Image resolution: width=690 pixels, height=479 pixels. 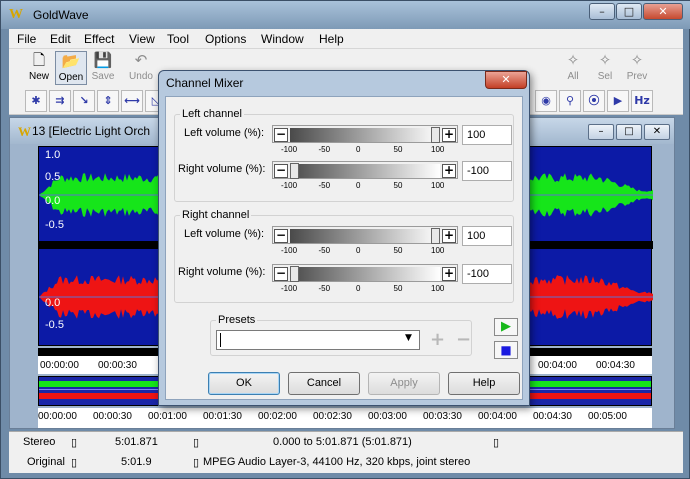 What do you see at coordinates (605, 68) in the screenshot?
I see `select-button: ✧ Sel` at bounding box center [605, 68].